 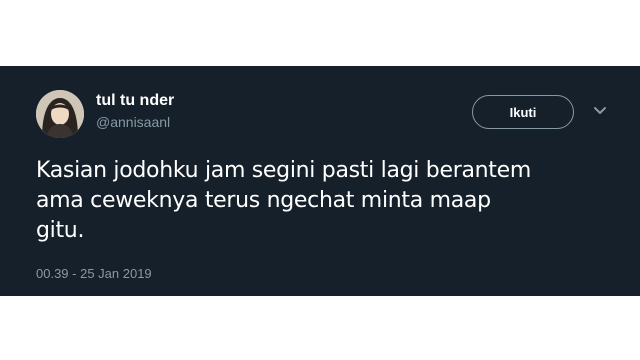 I want to click on user-handle: @annisaanl, so click(x=133, y=122).